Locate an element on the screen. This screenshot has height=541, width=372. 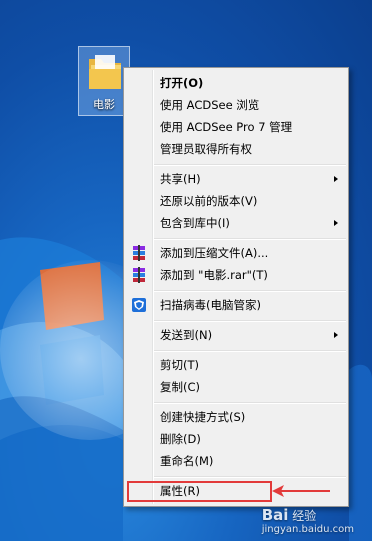
menu-item-label: 使用 ACDSee 浏览 is located at coordinates (210, 105).